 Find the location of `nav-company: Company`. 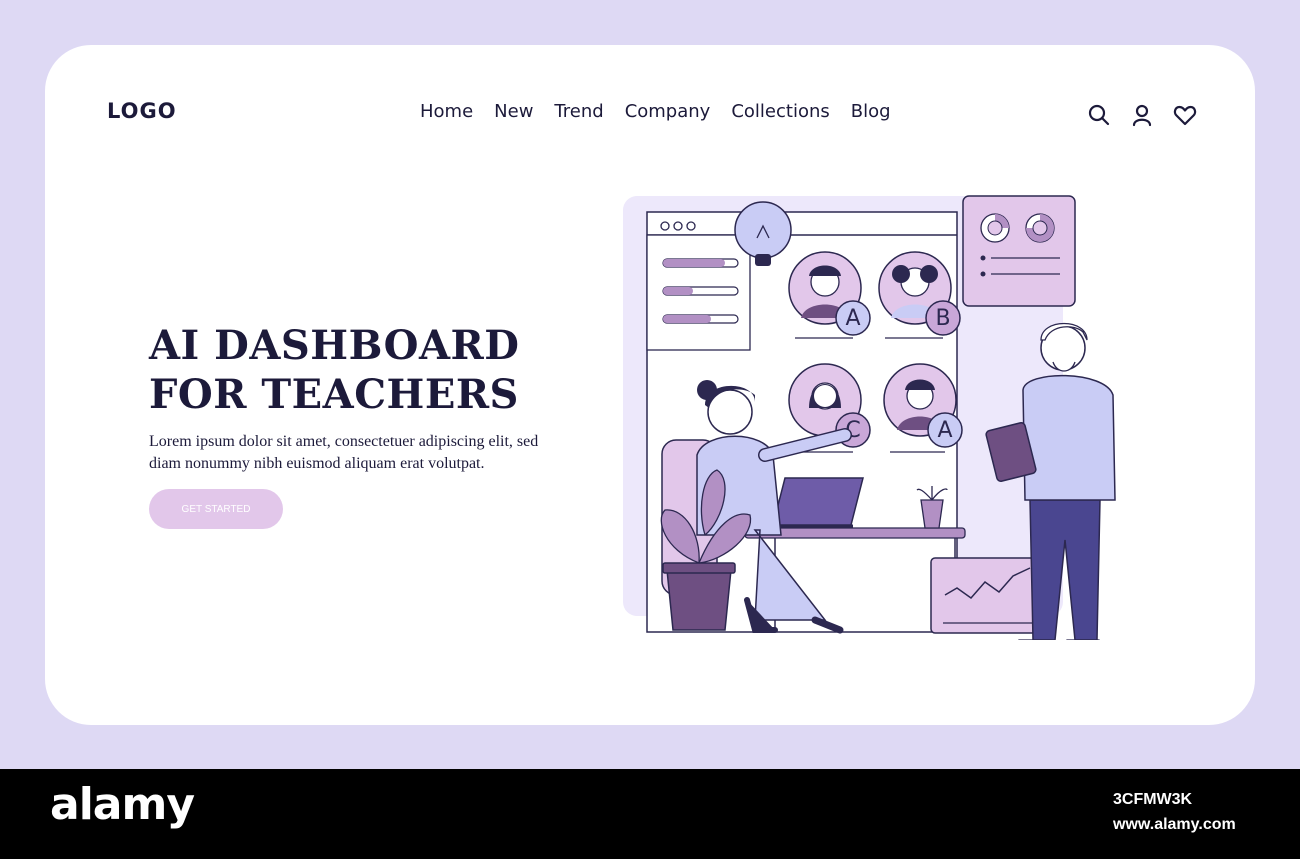

nav-company: Company is located at coordinates (668, 111).